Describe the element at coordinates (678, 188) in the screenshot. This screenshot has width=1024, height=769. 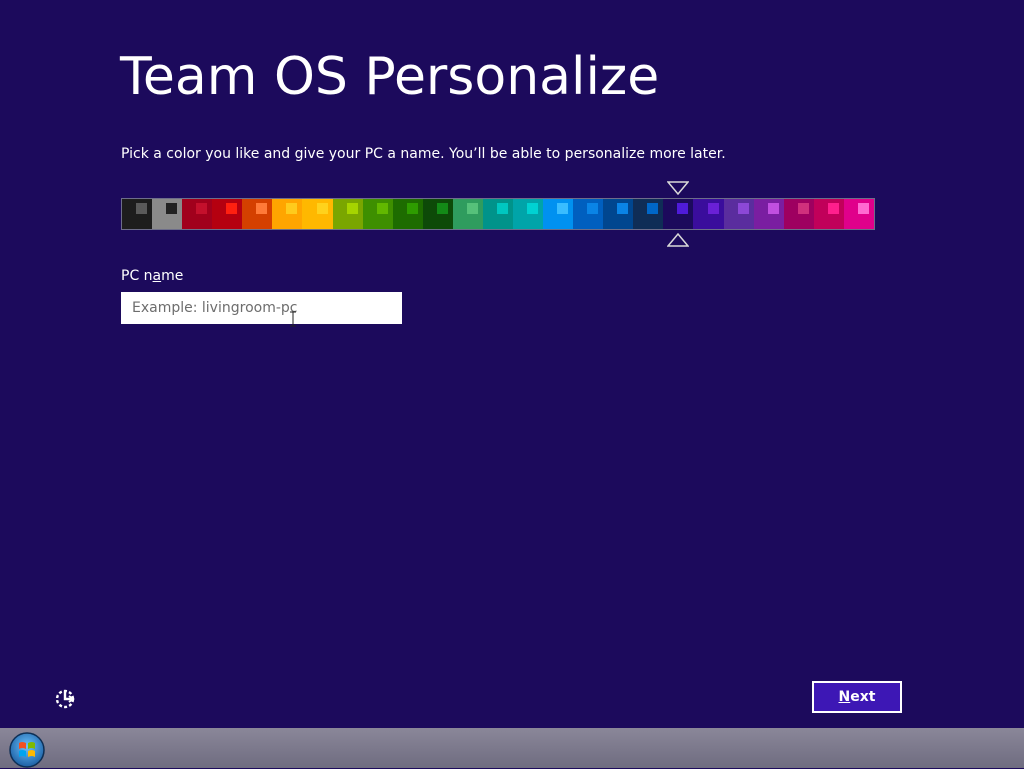
I see `selected-color-indicator-top` at that location.